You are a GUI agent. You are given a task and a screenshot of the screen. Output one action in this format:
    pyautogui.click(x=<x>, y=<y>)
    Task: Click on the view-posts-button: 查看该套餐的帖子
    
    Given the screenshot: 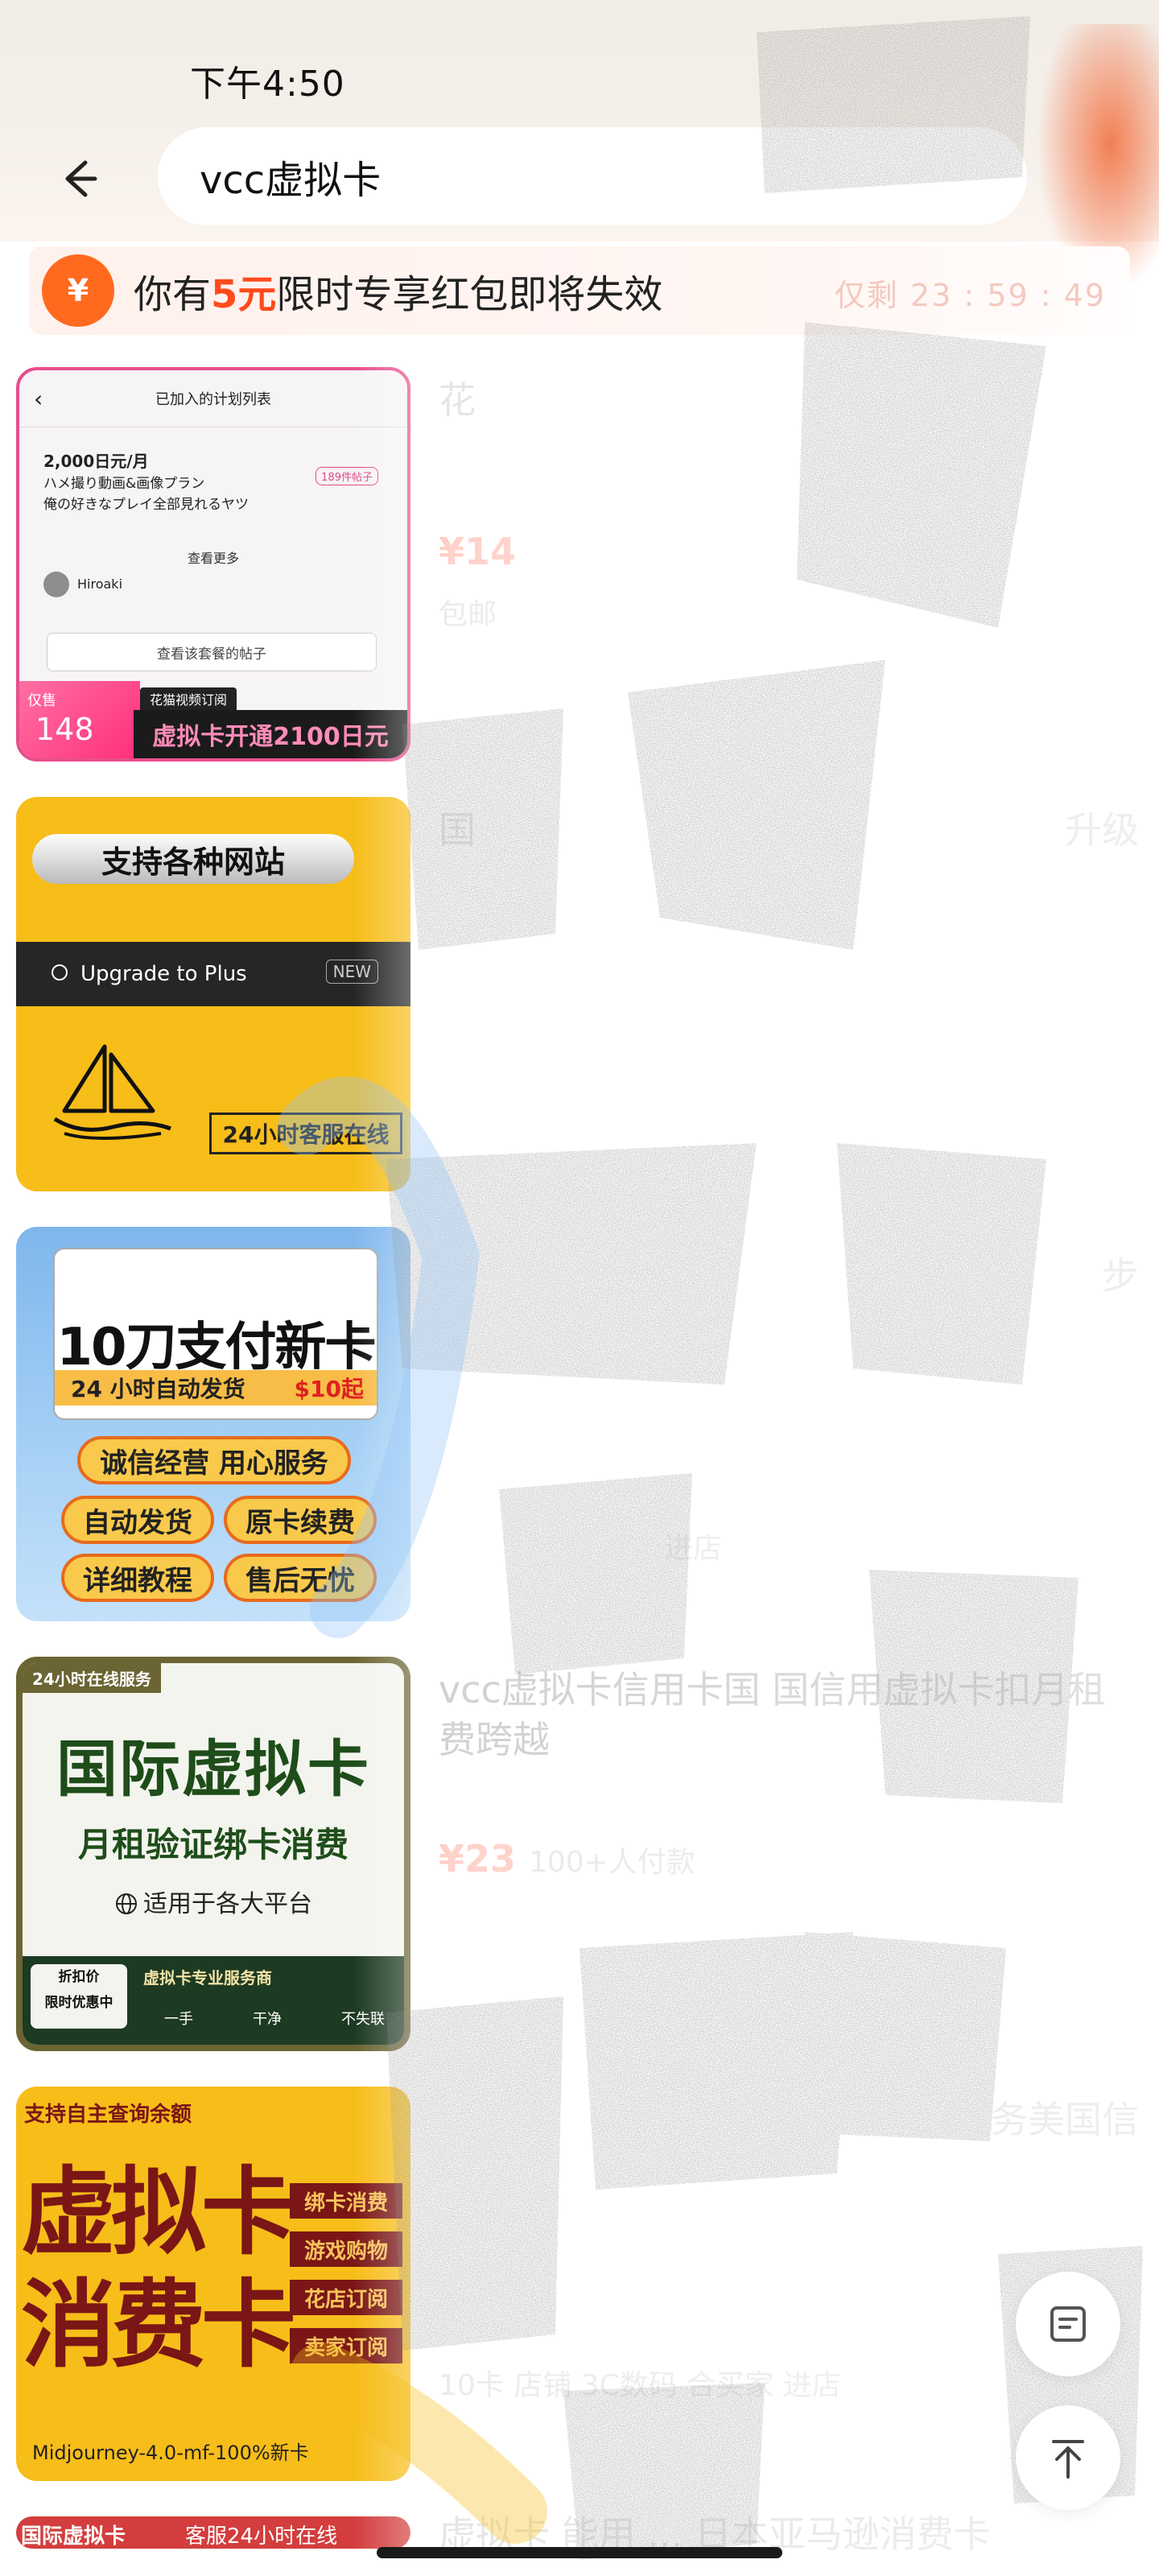 What is the action you would take?
    pyautogui.click(x=212, y=652)
    